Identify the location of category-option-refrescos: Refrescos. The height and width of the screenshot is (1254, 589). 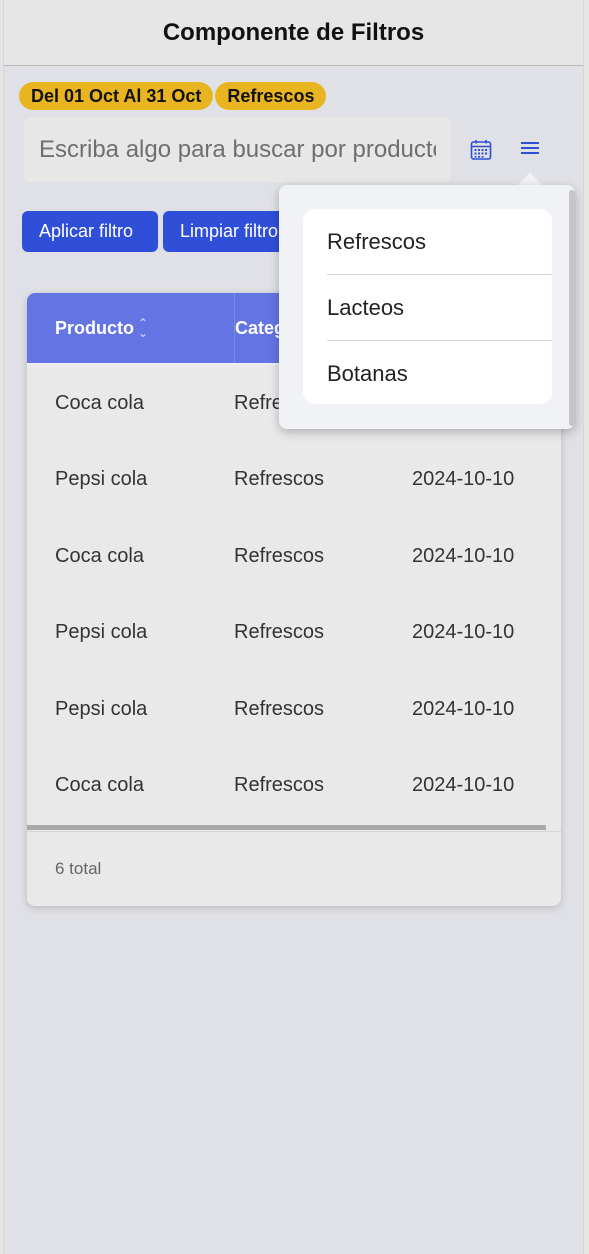
(439, 242).